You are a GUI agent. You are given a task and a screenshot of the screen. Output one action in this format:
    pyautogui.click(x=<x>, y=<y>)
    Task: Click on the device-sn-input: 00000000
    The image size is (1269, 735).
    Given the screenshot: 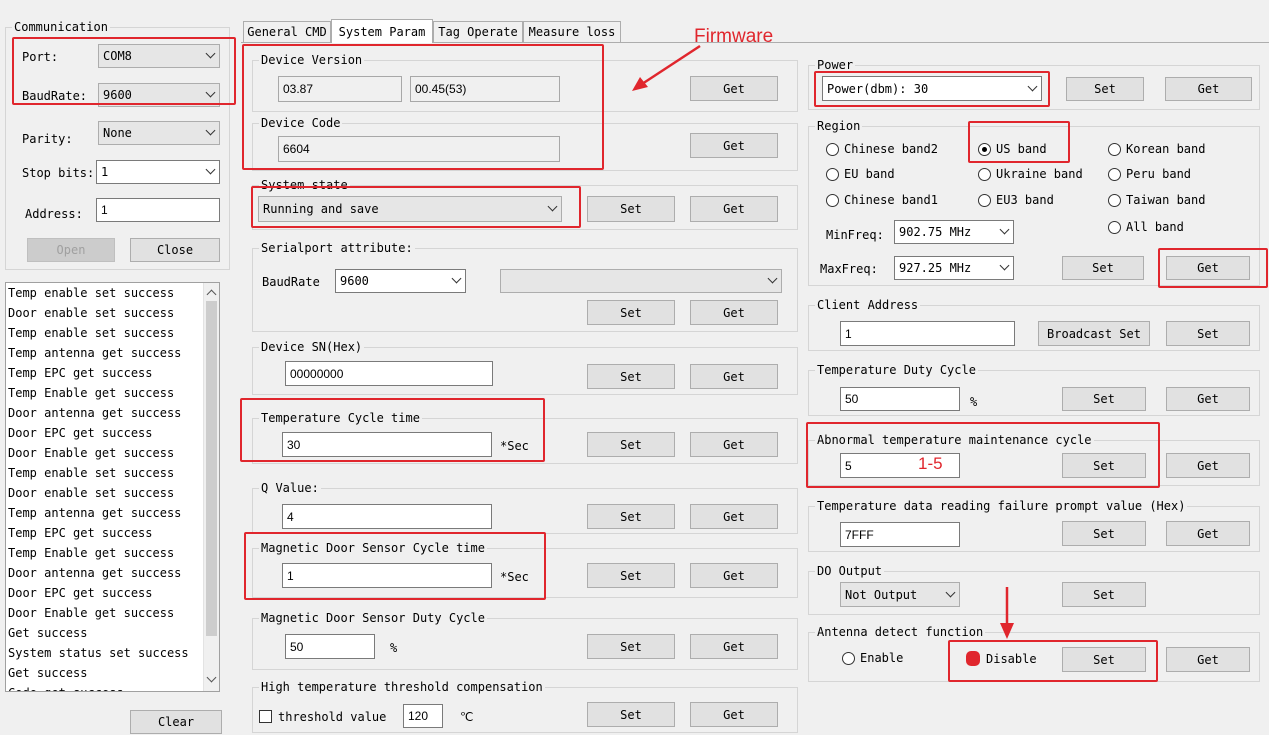 What is the action you would take?
    pyautogui.click(x=389, y=373)
    